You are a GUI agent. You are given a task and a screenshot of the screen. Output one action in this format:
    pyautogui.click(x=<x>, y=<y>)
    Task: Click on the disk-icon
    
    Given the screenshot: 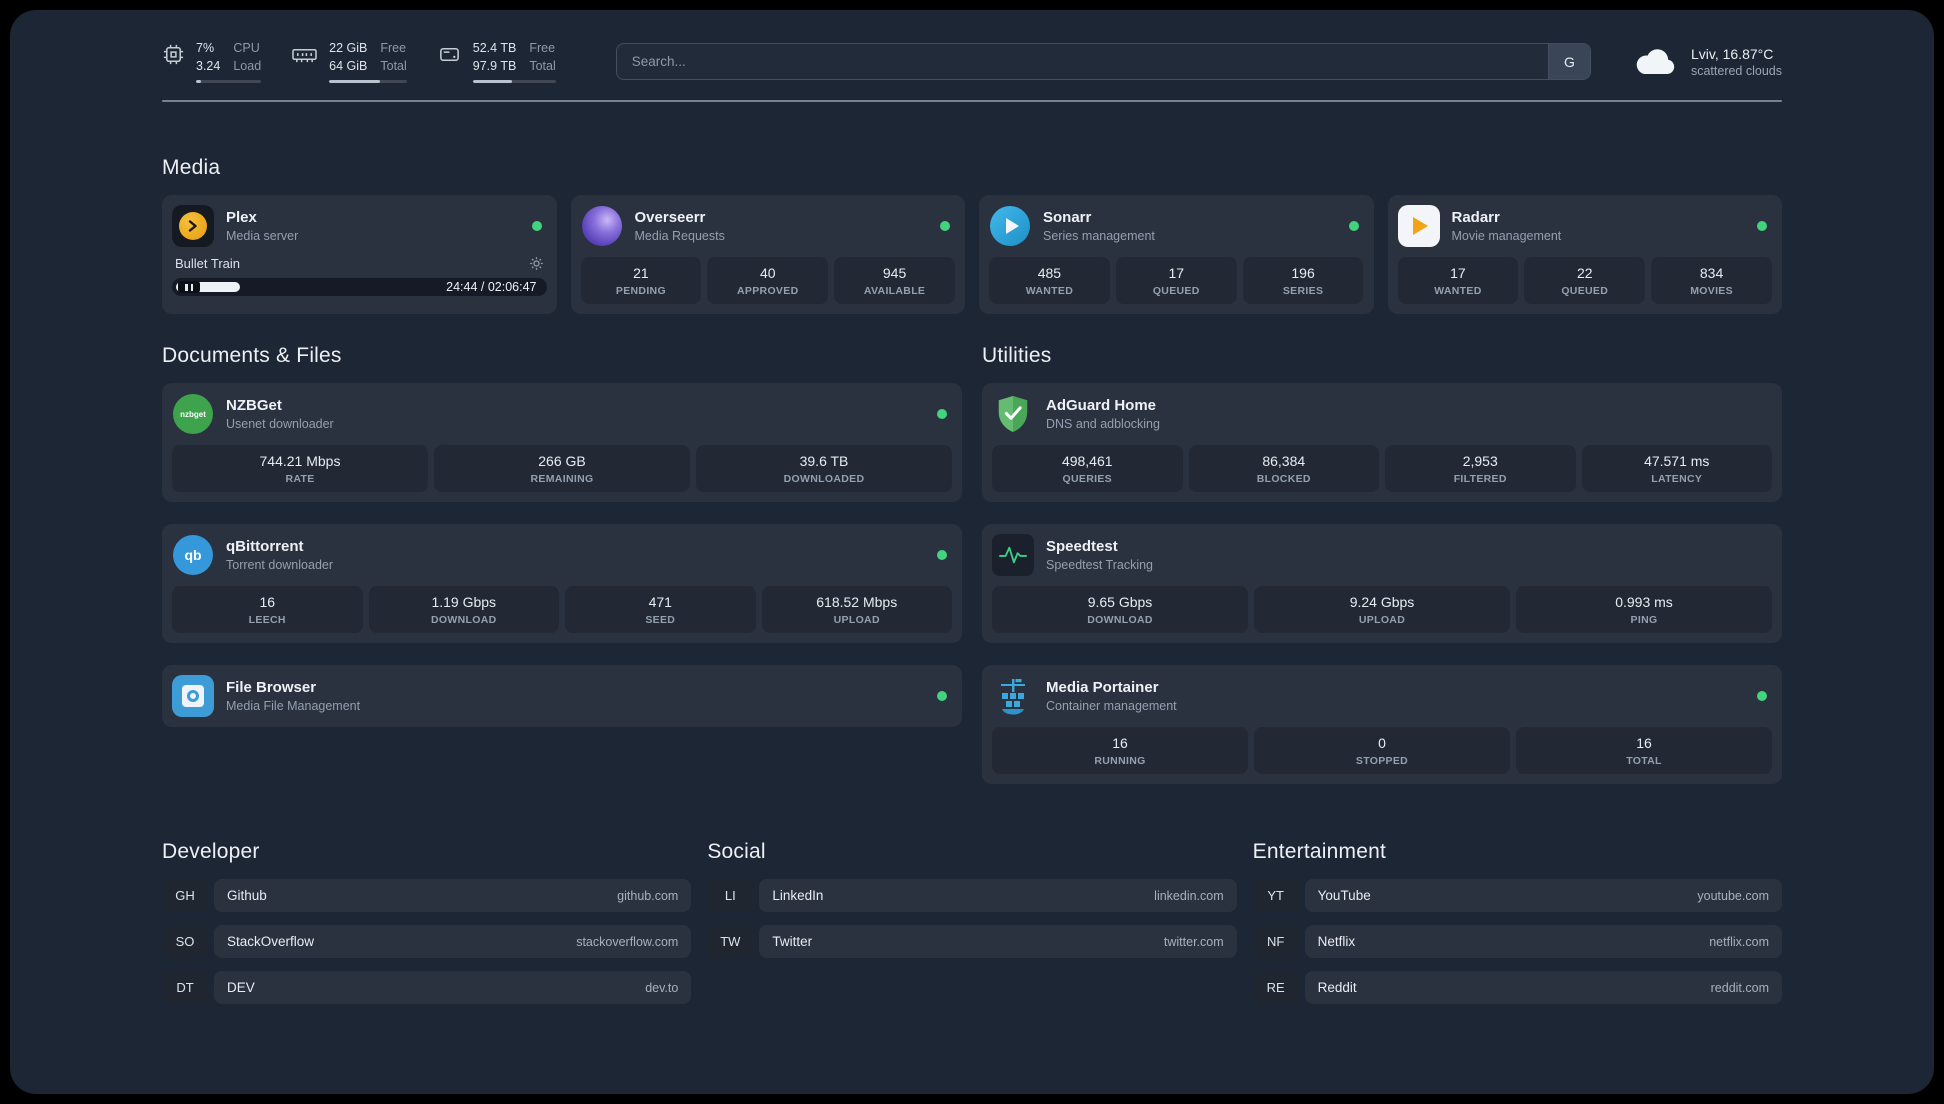 What is the action you would take?
    pyautogui.click(x=449, y=54)
    